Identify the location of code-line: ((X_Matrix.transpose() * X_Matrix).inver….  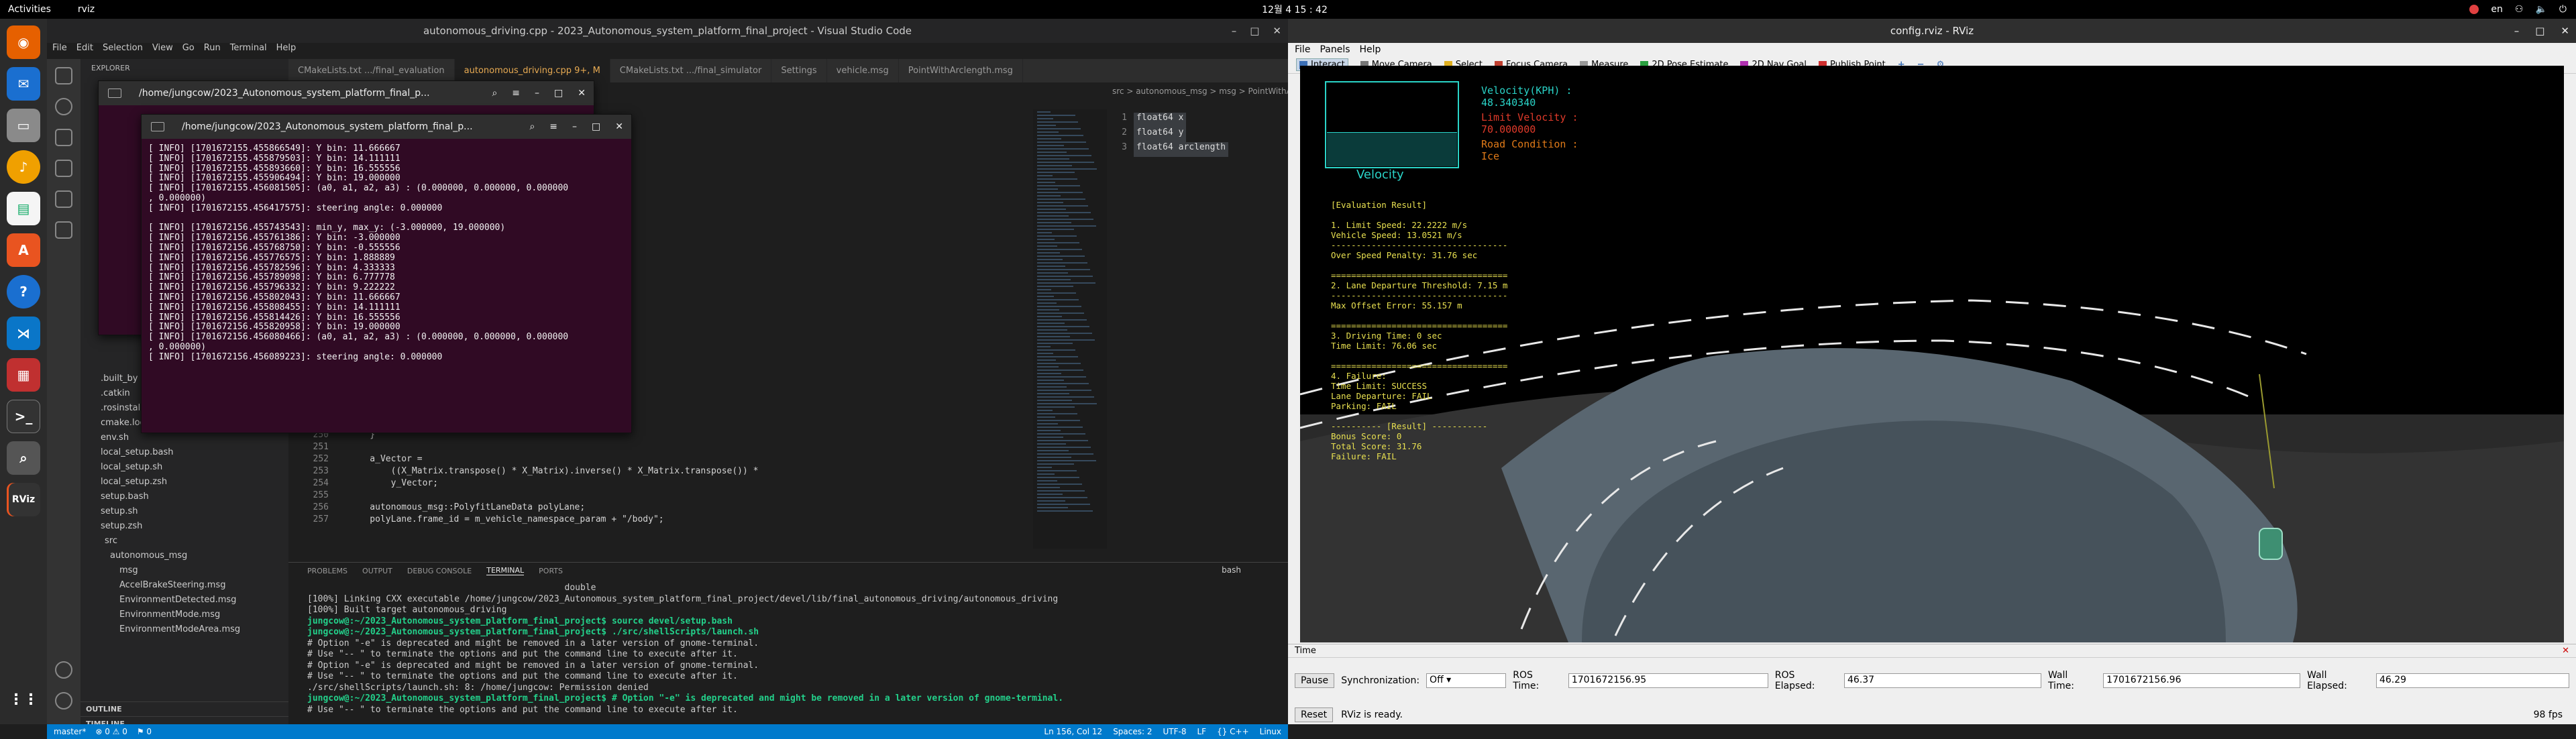
(554, 471).